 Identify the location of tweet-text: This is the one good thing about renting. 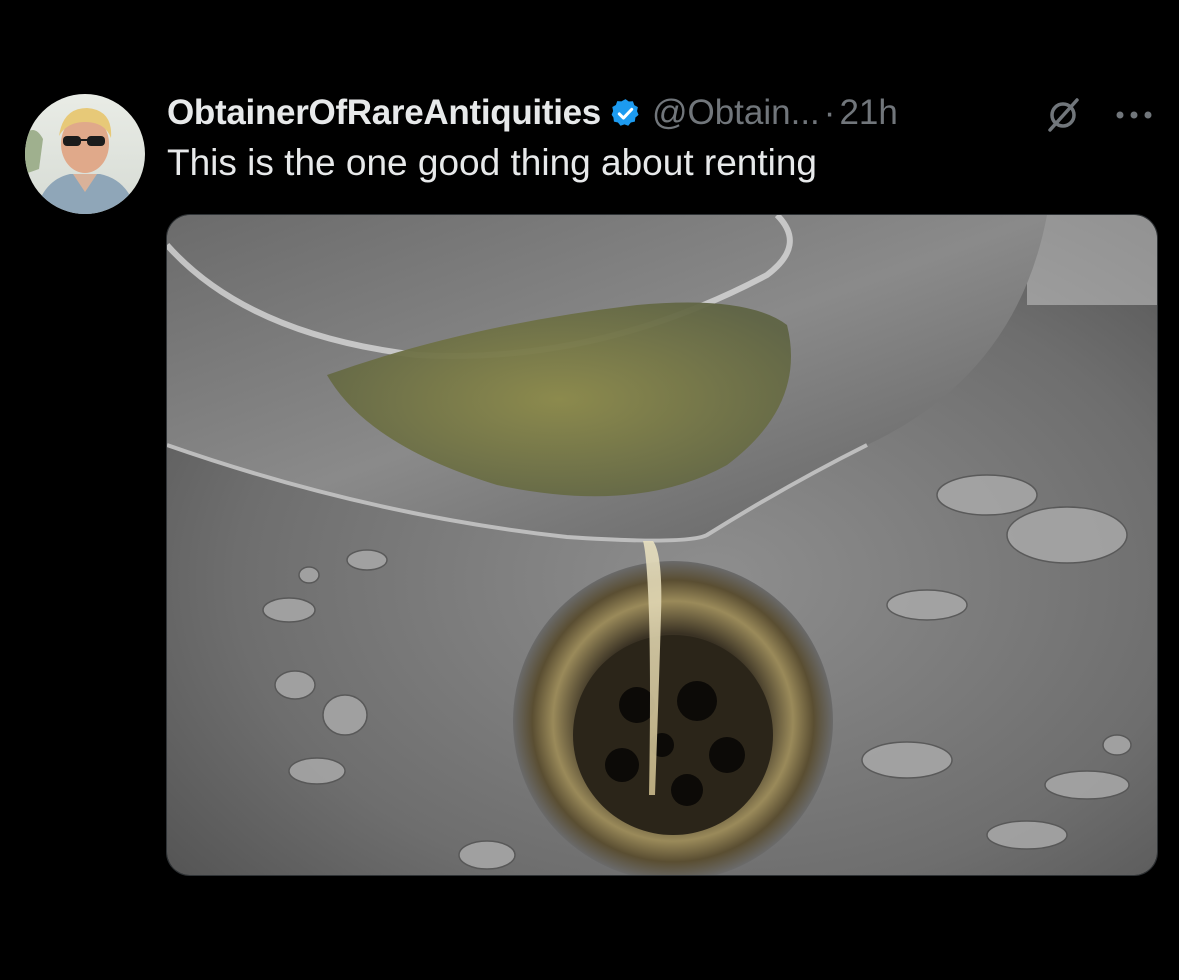
(492, 162).